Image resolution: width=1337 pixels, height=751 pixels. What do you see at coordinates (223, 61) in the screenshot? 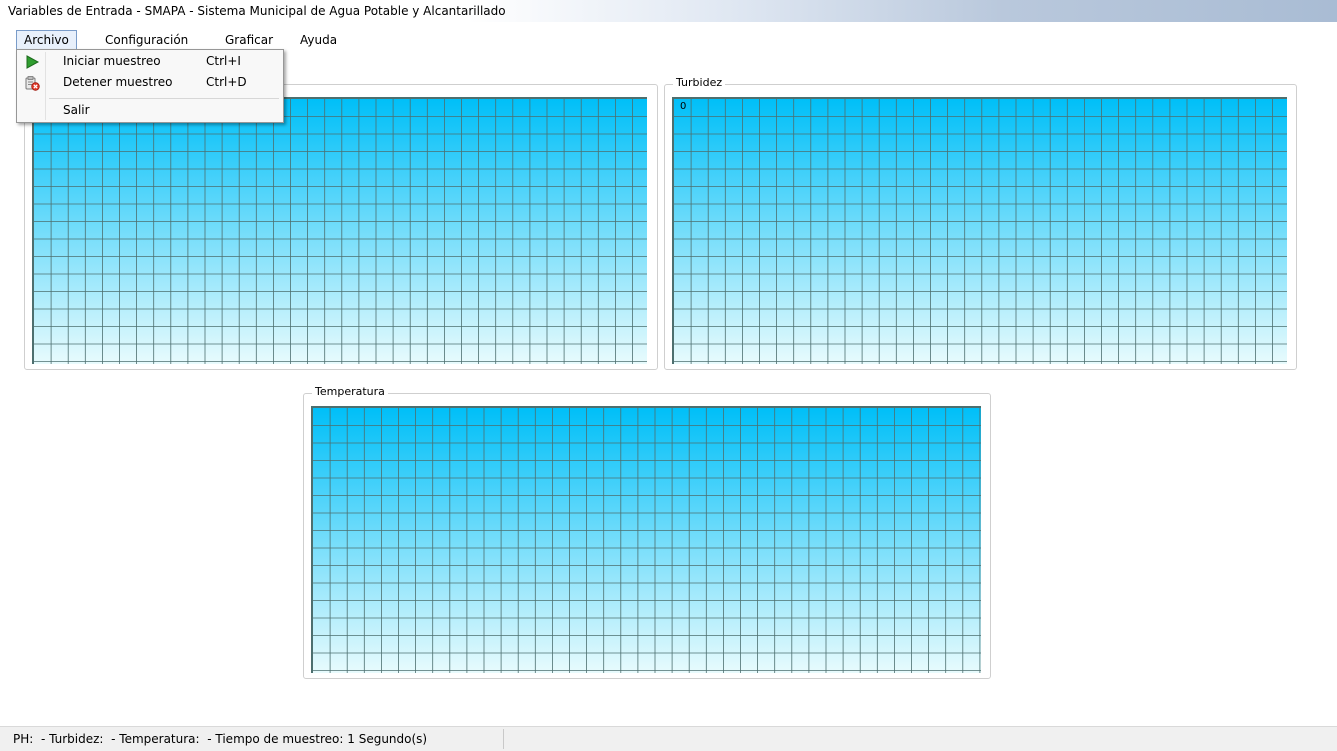
I see `menu-item-shortcut: Ctrl+I` at bounding box center [223, 61].